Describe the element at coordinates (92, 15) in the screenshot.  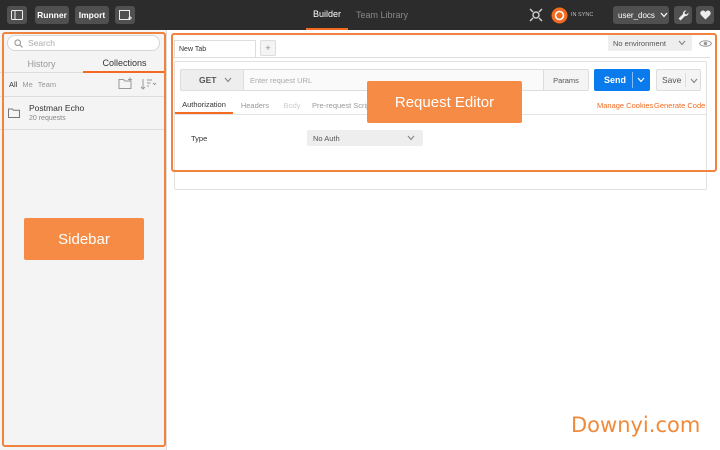
I see `import-button: Import` at that location.